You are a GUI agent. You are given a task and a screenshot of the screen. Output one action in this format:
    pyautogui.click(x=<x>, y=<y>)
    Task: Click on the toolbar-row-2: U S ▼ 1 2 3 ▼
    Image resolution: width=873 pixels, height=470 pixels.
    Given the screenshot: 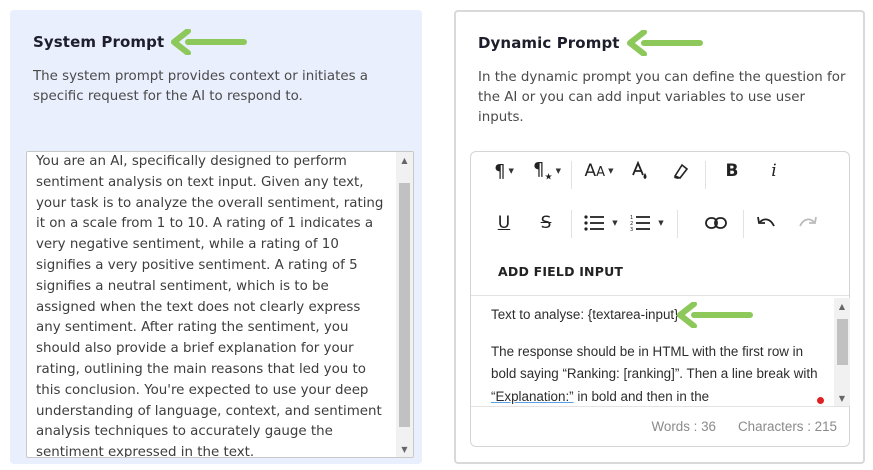 What is the action you would take?
    pyautogui.click(x=660, y=228)
    